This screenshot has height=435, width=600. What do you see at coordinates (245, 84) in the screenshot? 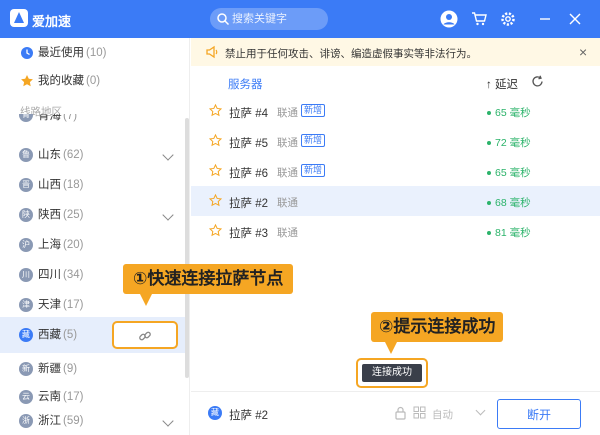
I see `column-header-server: 服务器` at bounding box center [245, 84].